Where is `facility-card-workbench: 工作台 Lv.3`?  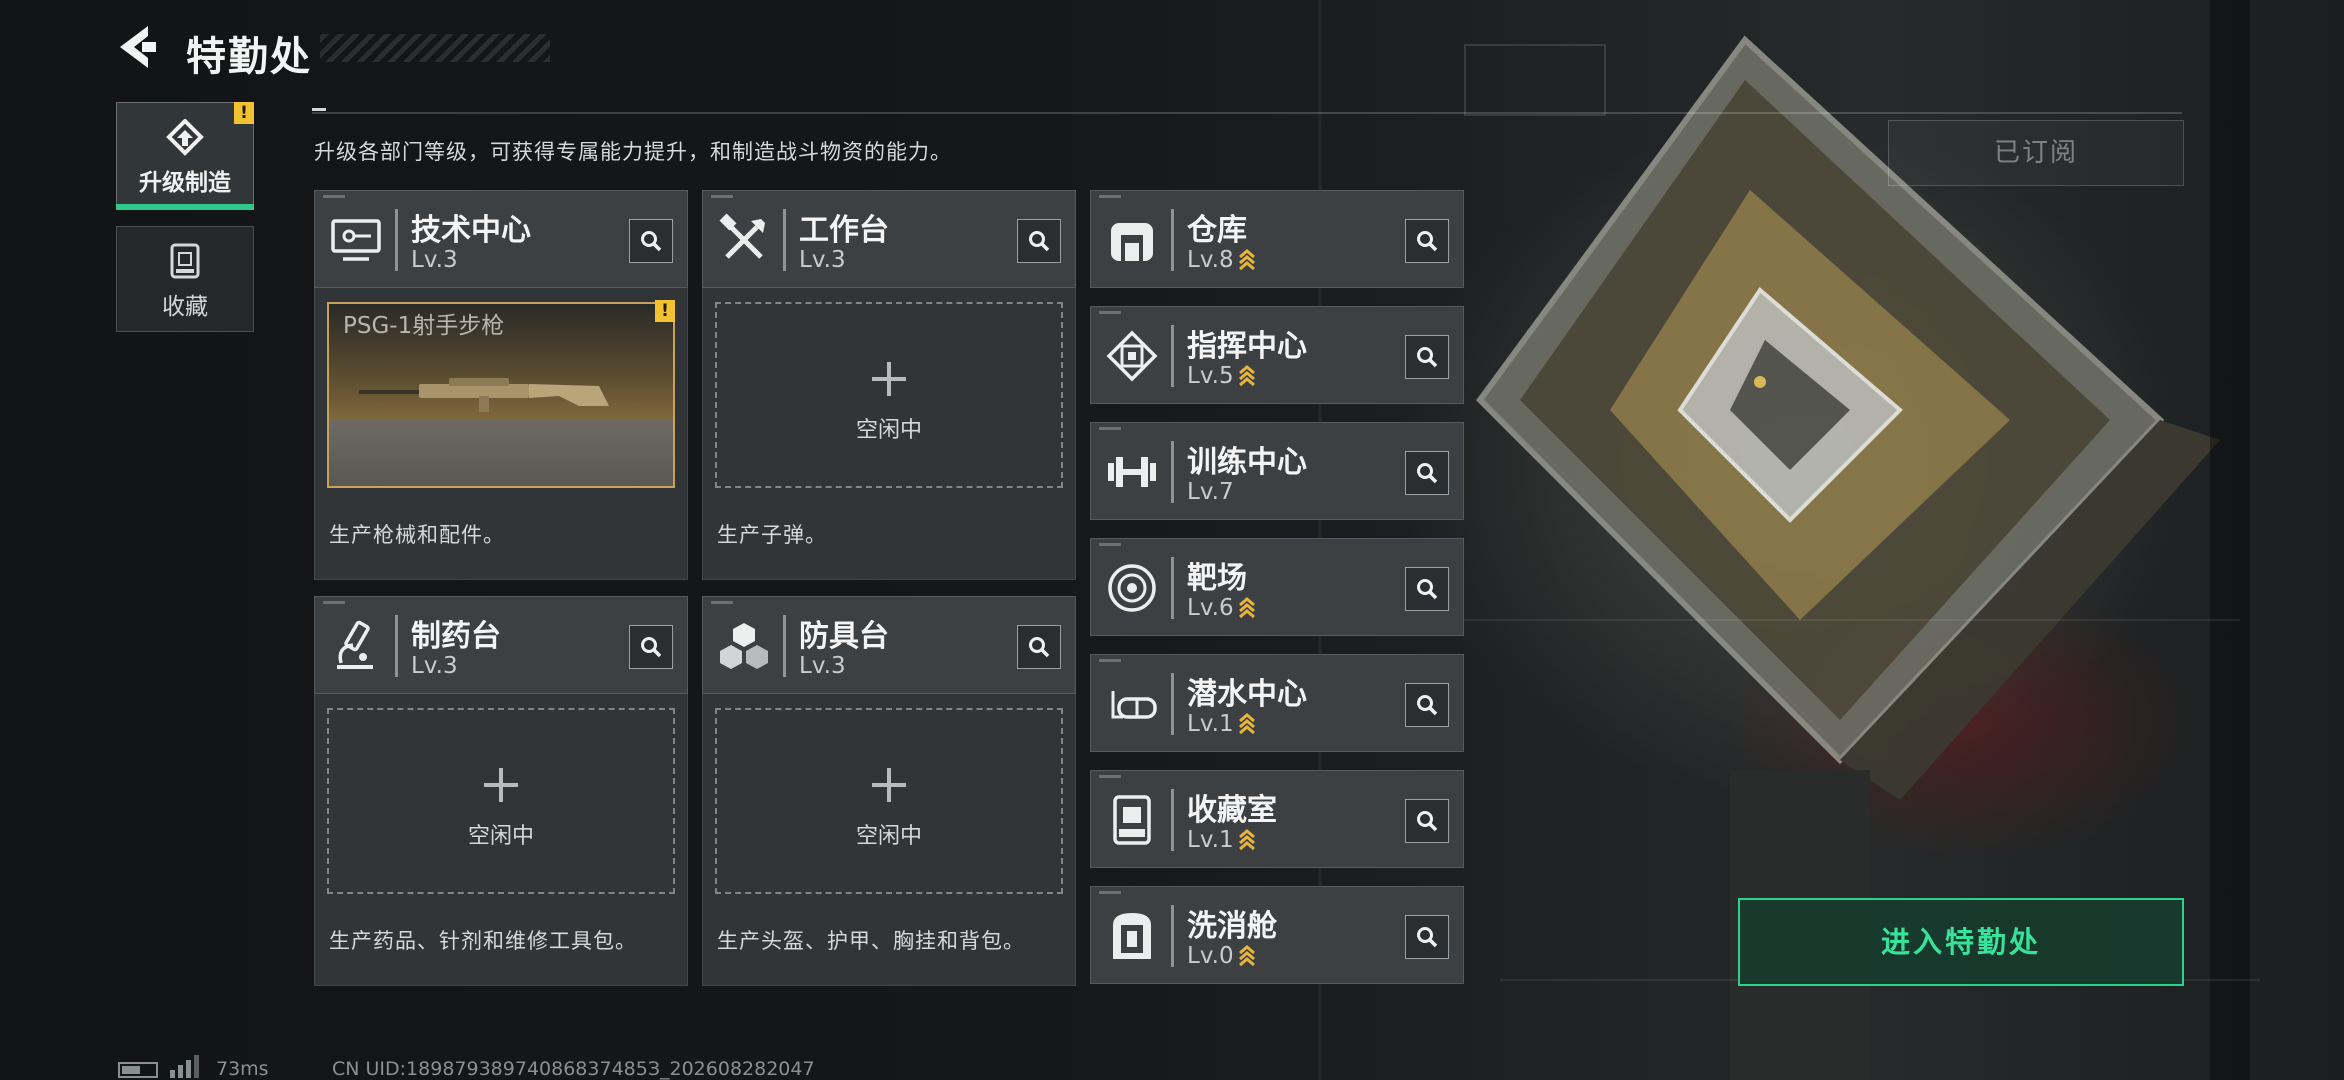 facility-card-workbench: 工作台 Lv.3 is located at coordinates (889, 239).